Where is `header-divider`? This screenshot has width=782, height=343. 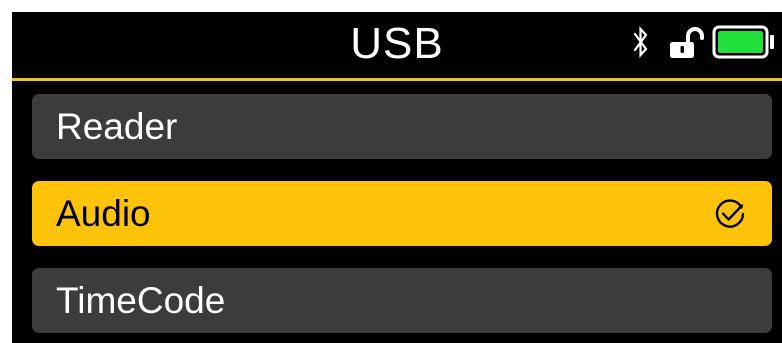
header-divider is located at coordinates (397, 79).